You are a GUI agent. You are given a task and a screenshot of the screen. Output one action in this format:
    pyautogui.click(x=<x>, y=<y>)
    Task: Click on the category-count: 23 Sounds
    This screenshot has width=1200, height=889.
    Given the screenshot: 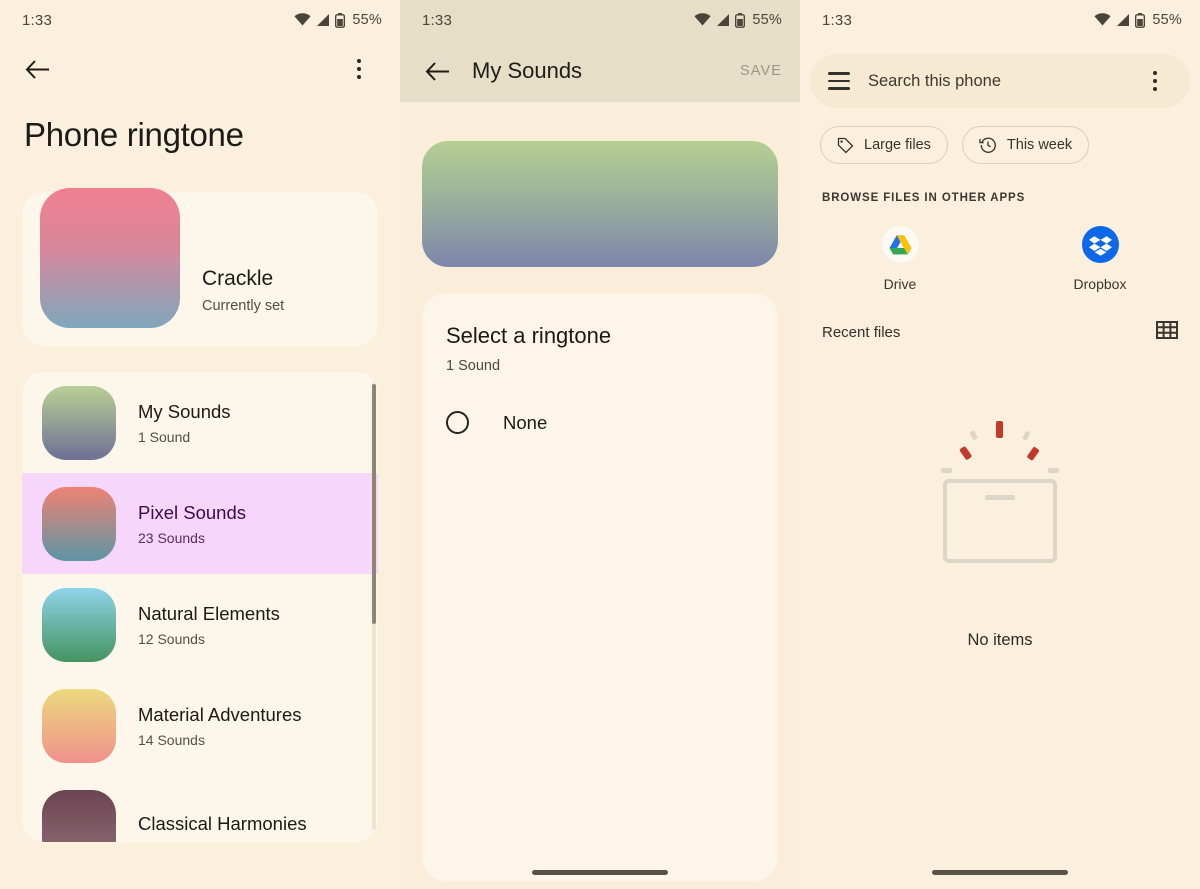 What is the action you would take?
    pyautogui.click(x=171, y=537)
    